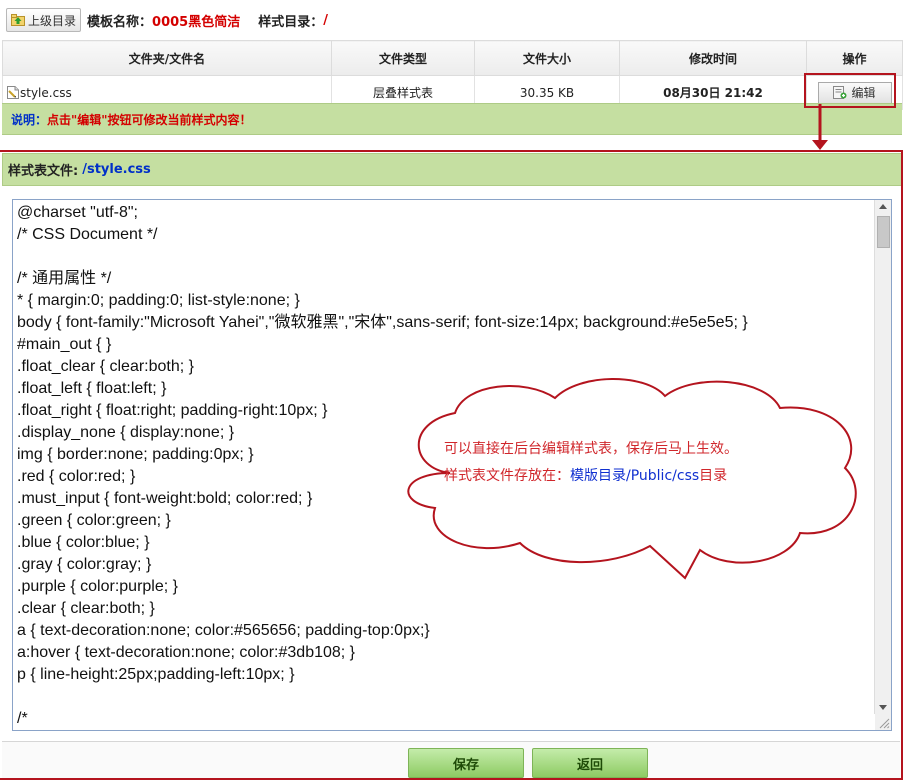 This screenshot has width=912, height=784. What do you see at coordinates (52, 20) in the screenshot?
I see `parent-directory-label: 上级目录` at bounding box center [52, 20].